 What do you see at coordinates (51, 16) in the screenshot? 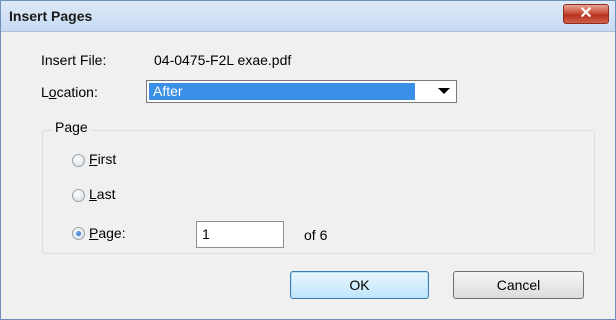
I see `dialog-title: Insert Pages` at bounding box center [51, 16].